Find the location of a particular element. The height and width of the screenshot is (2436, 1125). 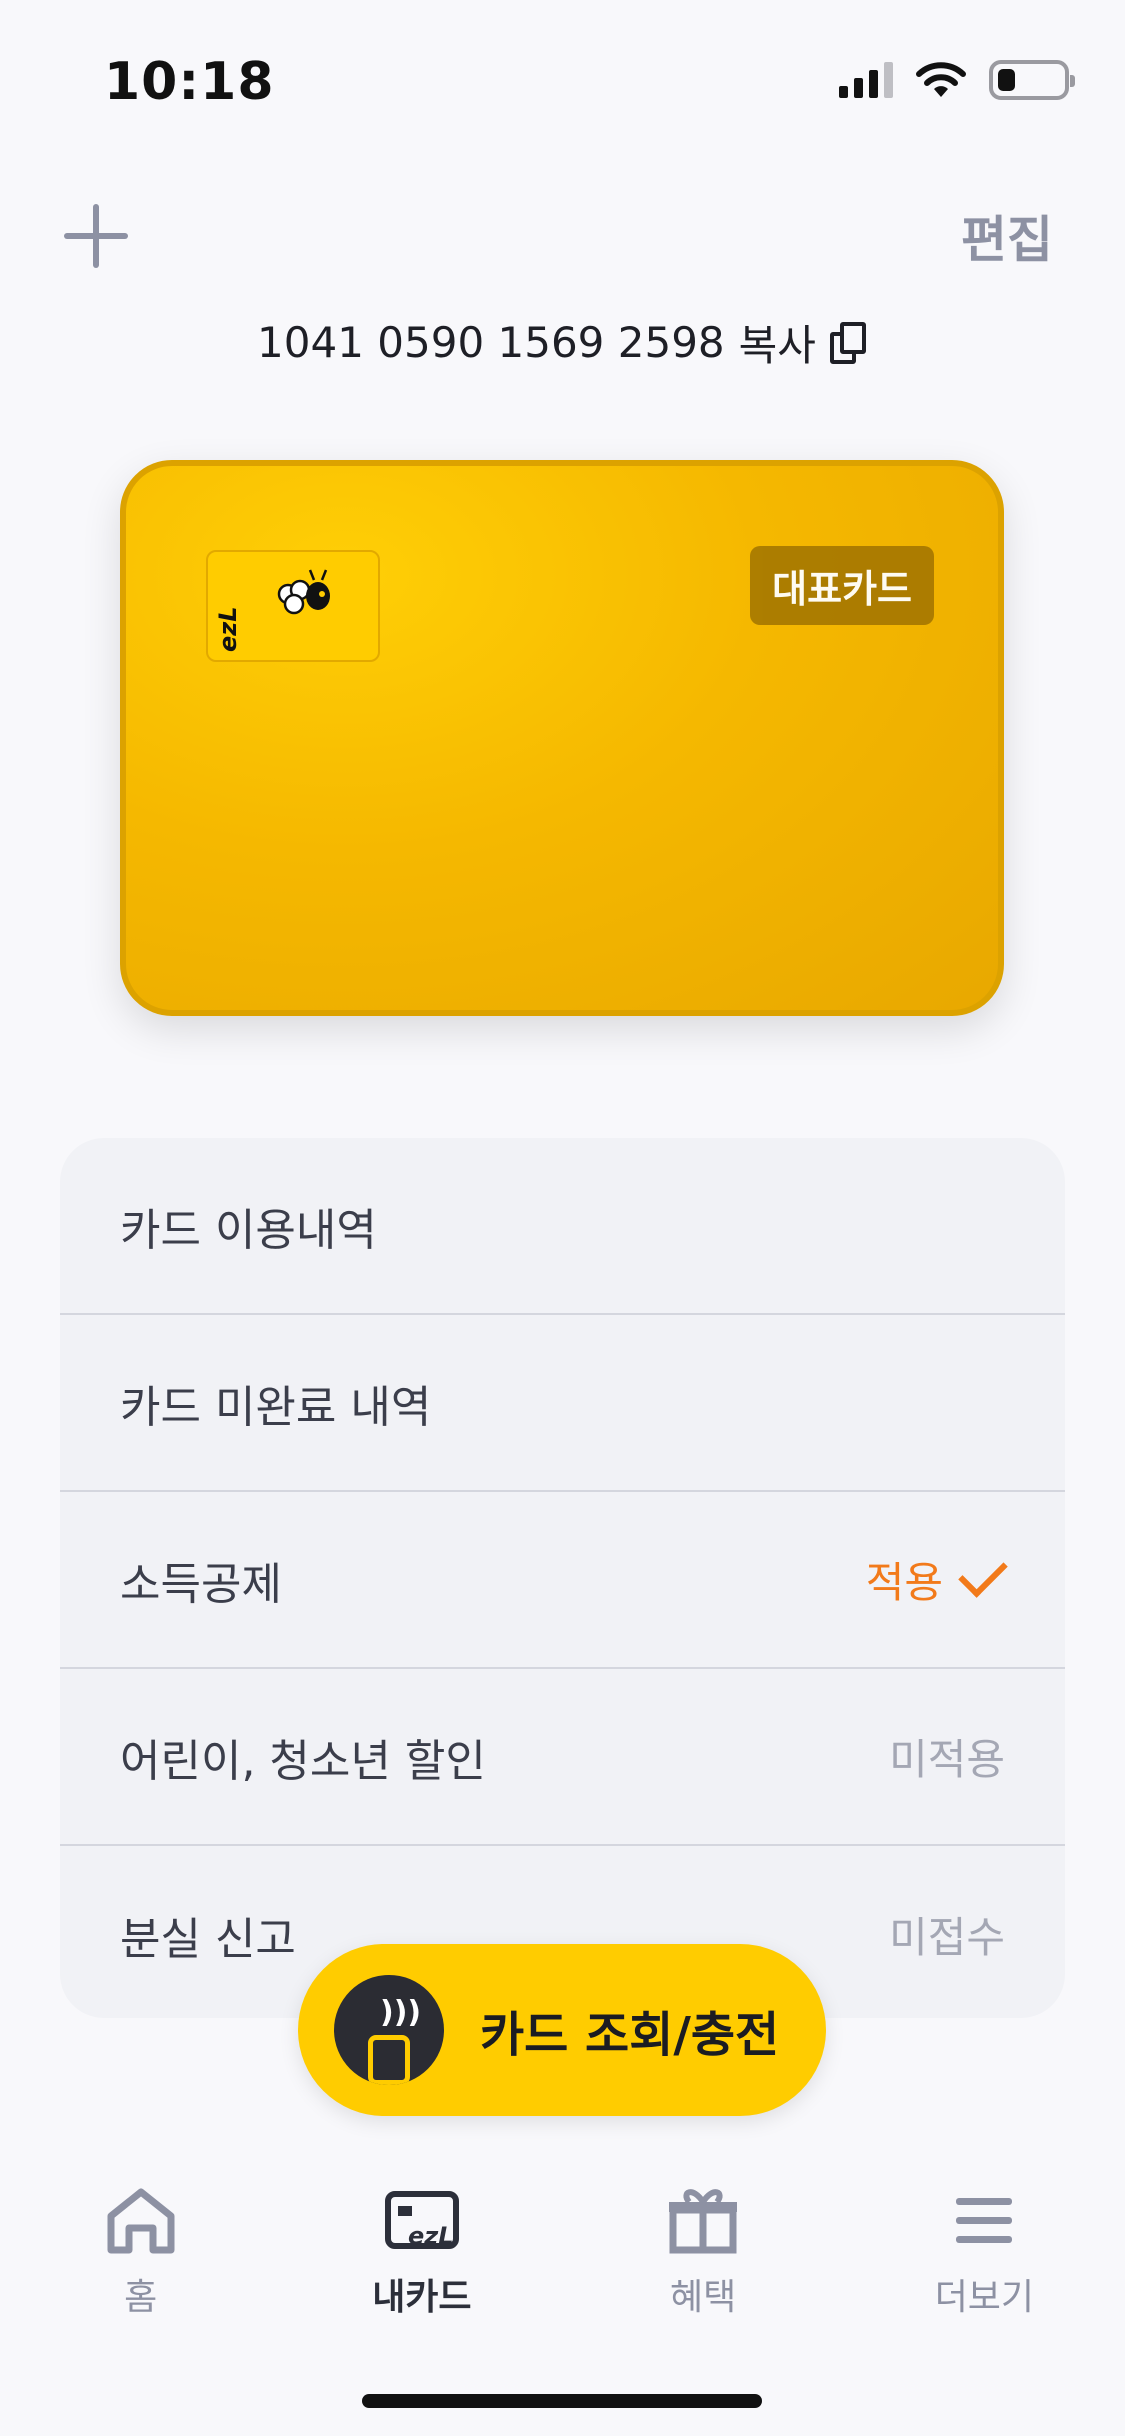

home-icon is located at coordinates (141, 2221).